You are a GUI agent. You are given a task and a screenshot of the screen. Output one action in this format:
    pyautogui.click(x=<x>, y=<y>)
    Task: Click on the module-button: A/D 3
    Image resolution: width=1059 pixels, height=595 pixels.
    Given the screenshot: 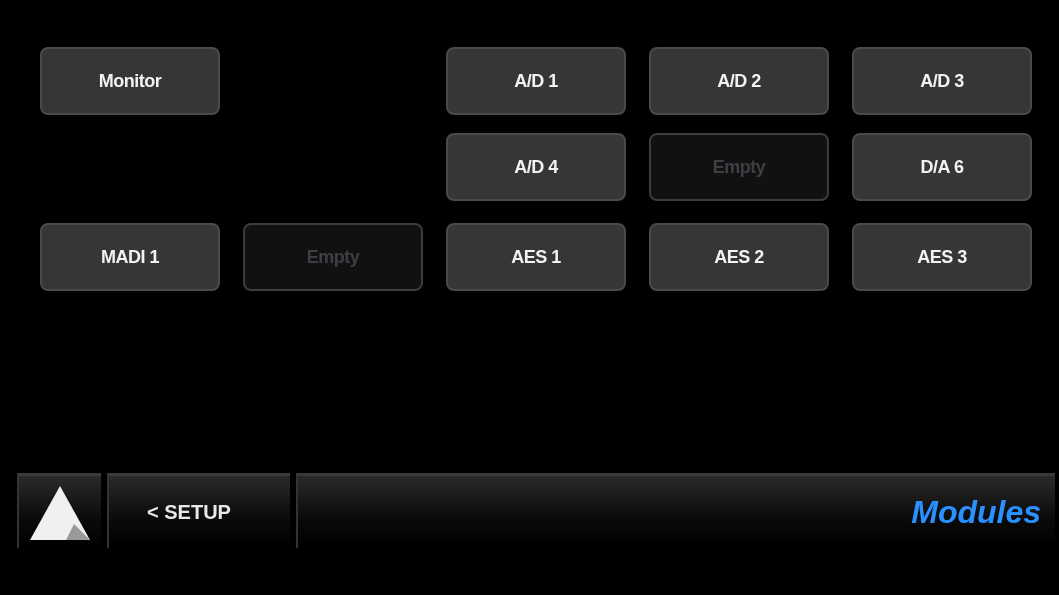 What is the action you would take?
    pyautogui.click(x=942, y=81)
    